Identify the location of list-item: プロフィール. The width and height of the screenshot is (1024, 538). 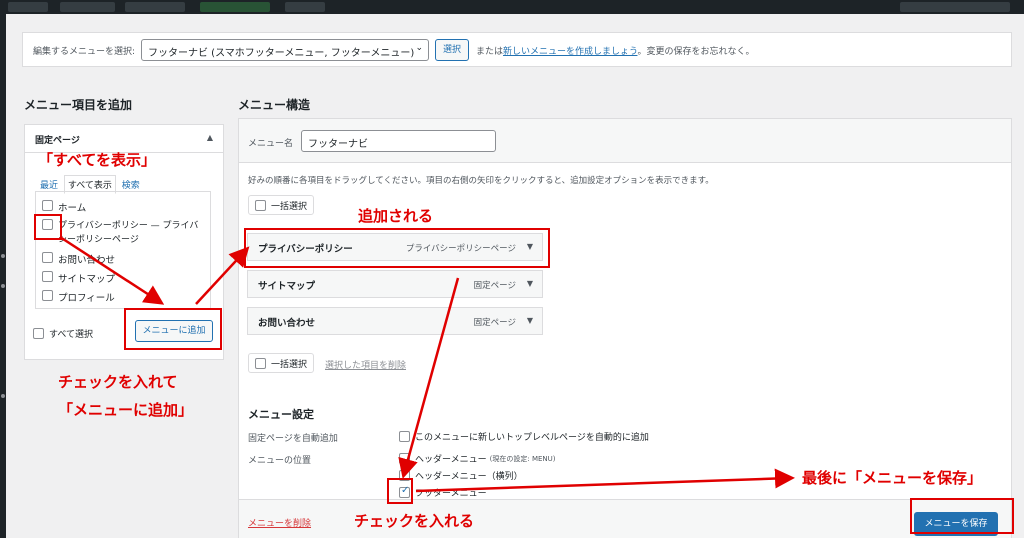
(123, 297).